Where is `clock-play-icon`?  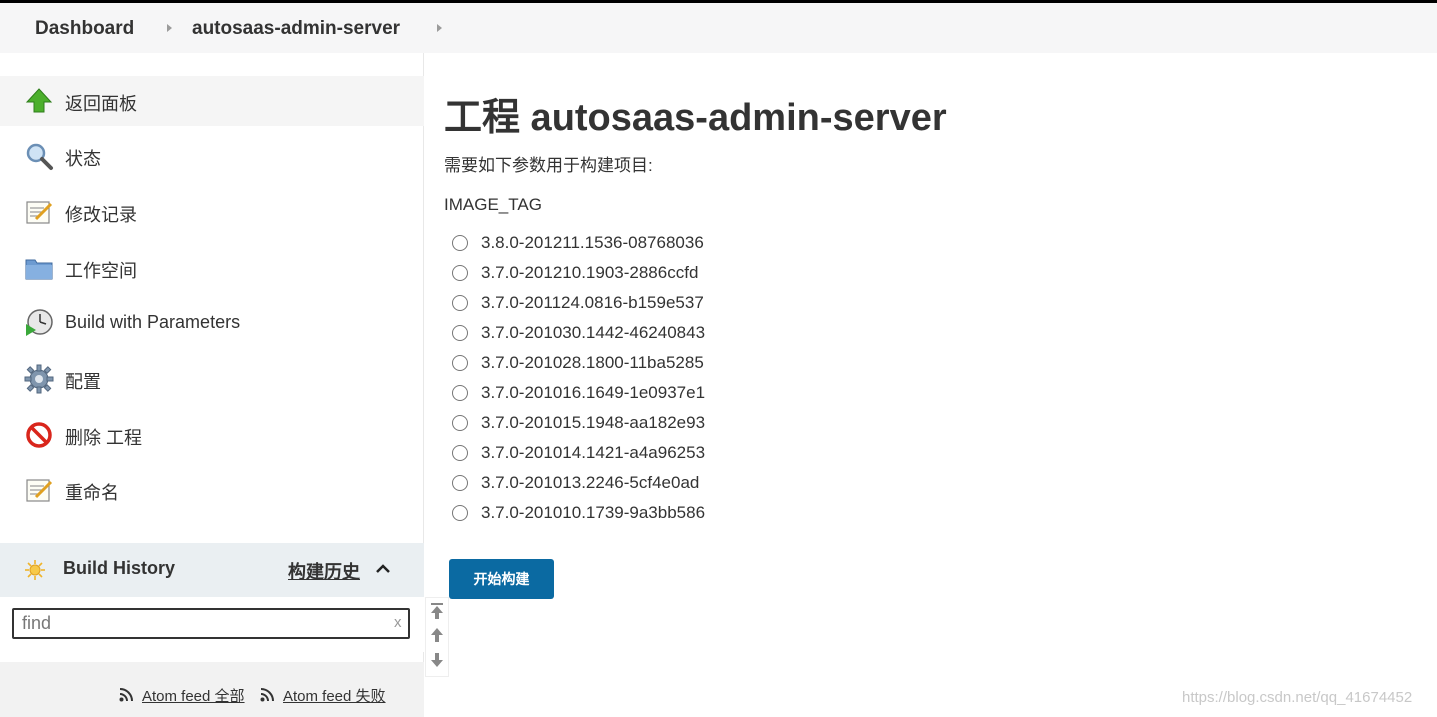
clock-play-icon is located at coordinates (39, 322).